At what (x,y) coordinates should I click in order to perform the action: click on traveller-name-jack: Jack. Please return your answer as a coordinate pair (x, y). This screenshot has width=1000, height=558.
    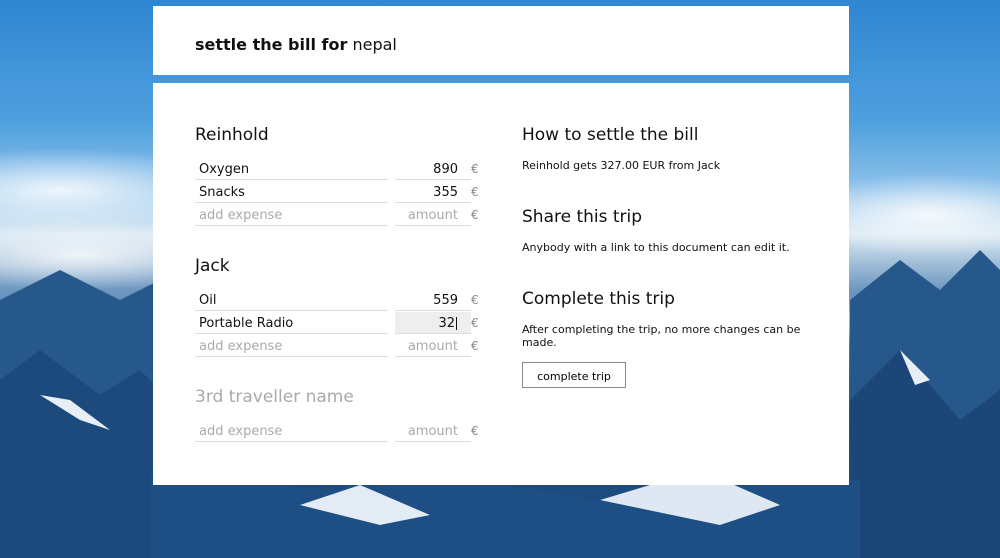
    Looking at the image, I should click on (212, 266).